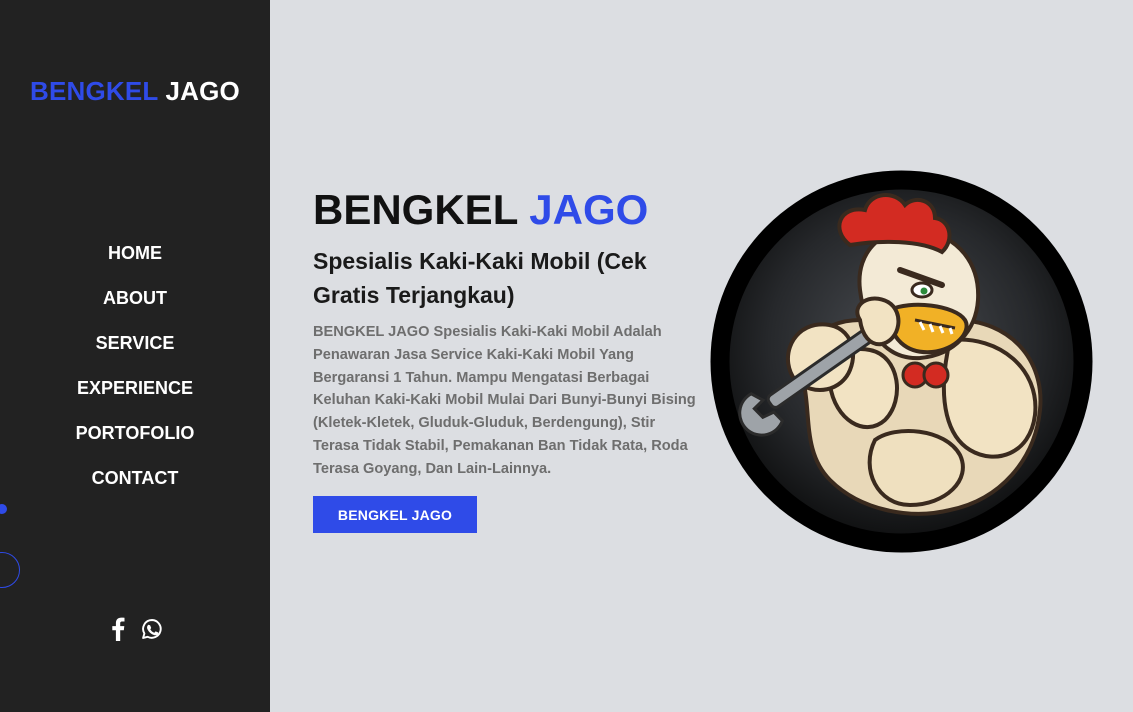 The width and height of the screenshot is (1133, 712). I want to click on whatsapp-icon, so click(152, 629).